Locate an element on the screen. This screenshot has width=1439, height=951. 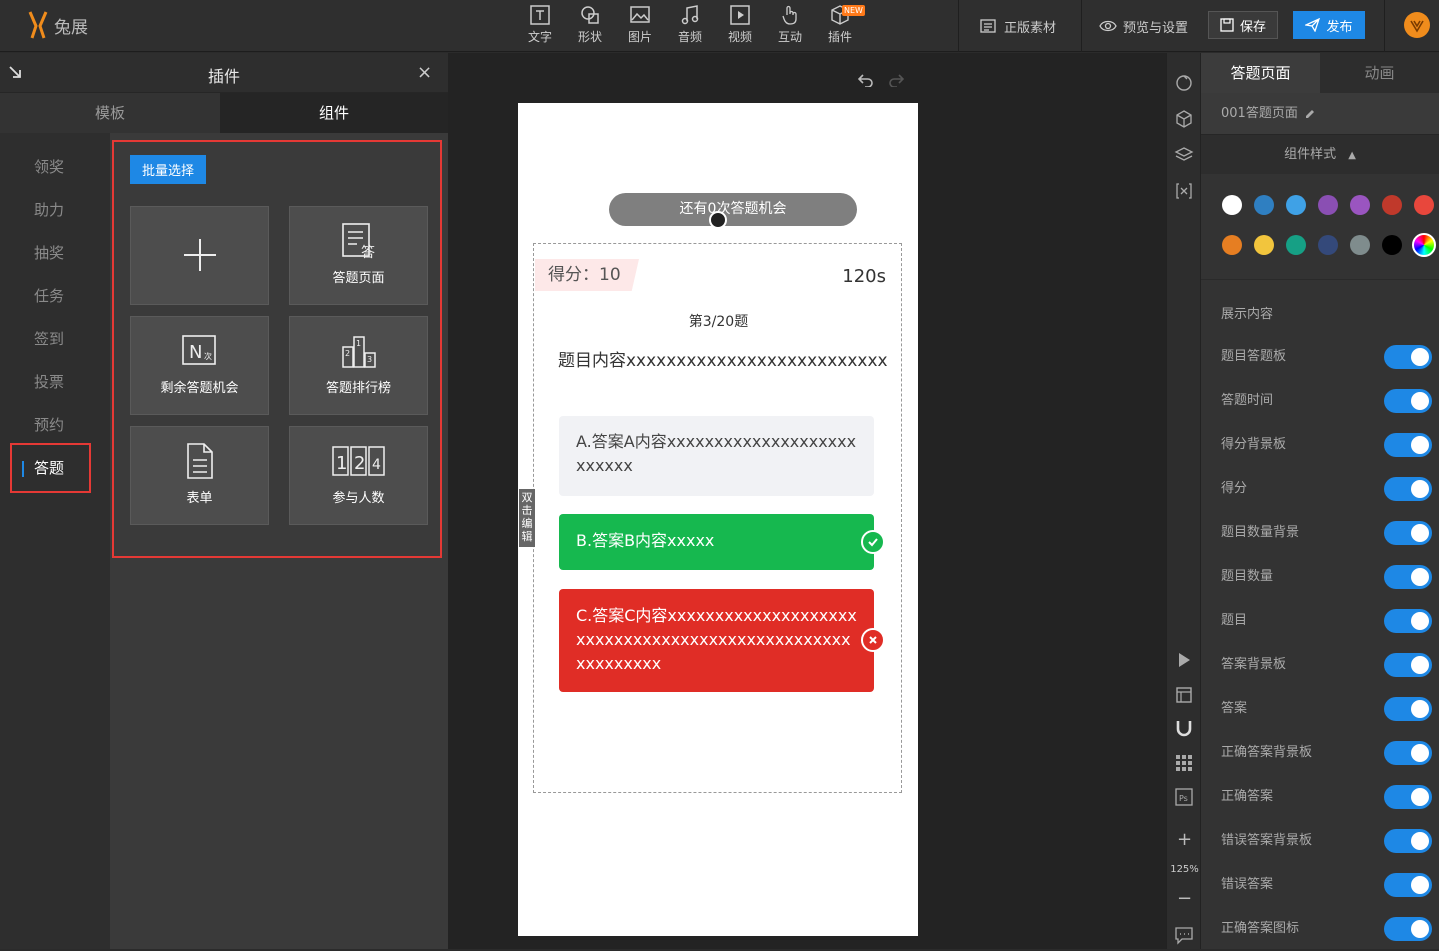
magnet-icon is located at coordinates (1184, 728).